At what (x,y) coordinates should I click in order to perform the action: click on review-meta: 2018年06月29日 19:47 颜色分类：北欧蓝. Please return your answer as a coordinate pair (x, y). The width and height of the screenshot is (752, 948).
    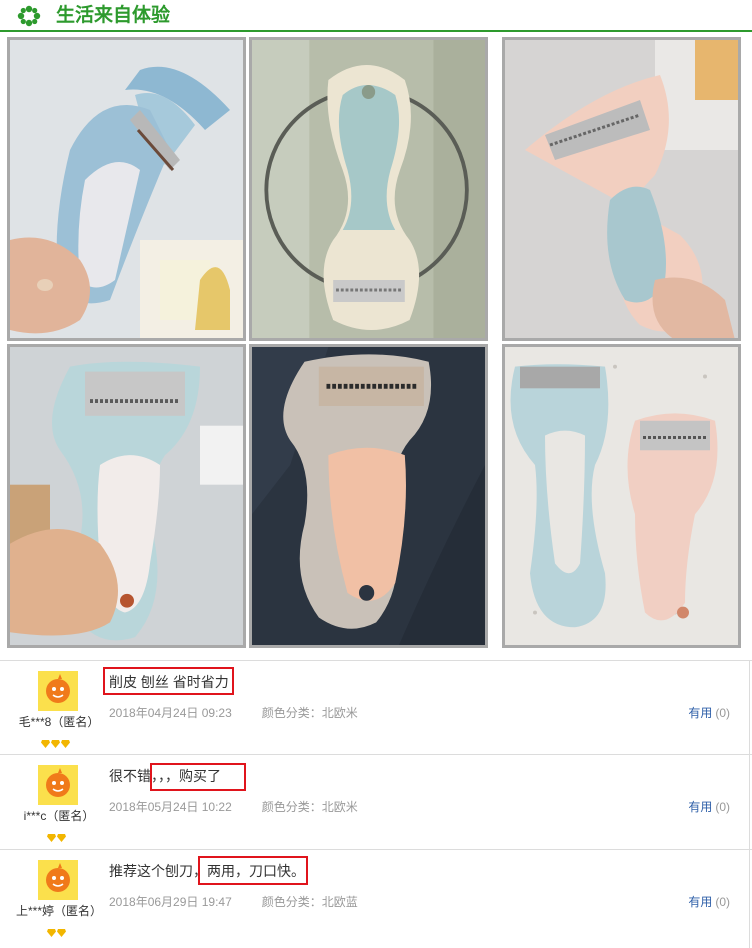
    Looking at the image, I should click on (233, 901).